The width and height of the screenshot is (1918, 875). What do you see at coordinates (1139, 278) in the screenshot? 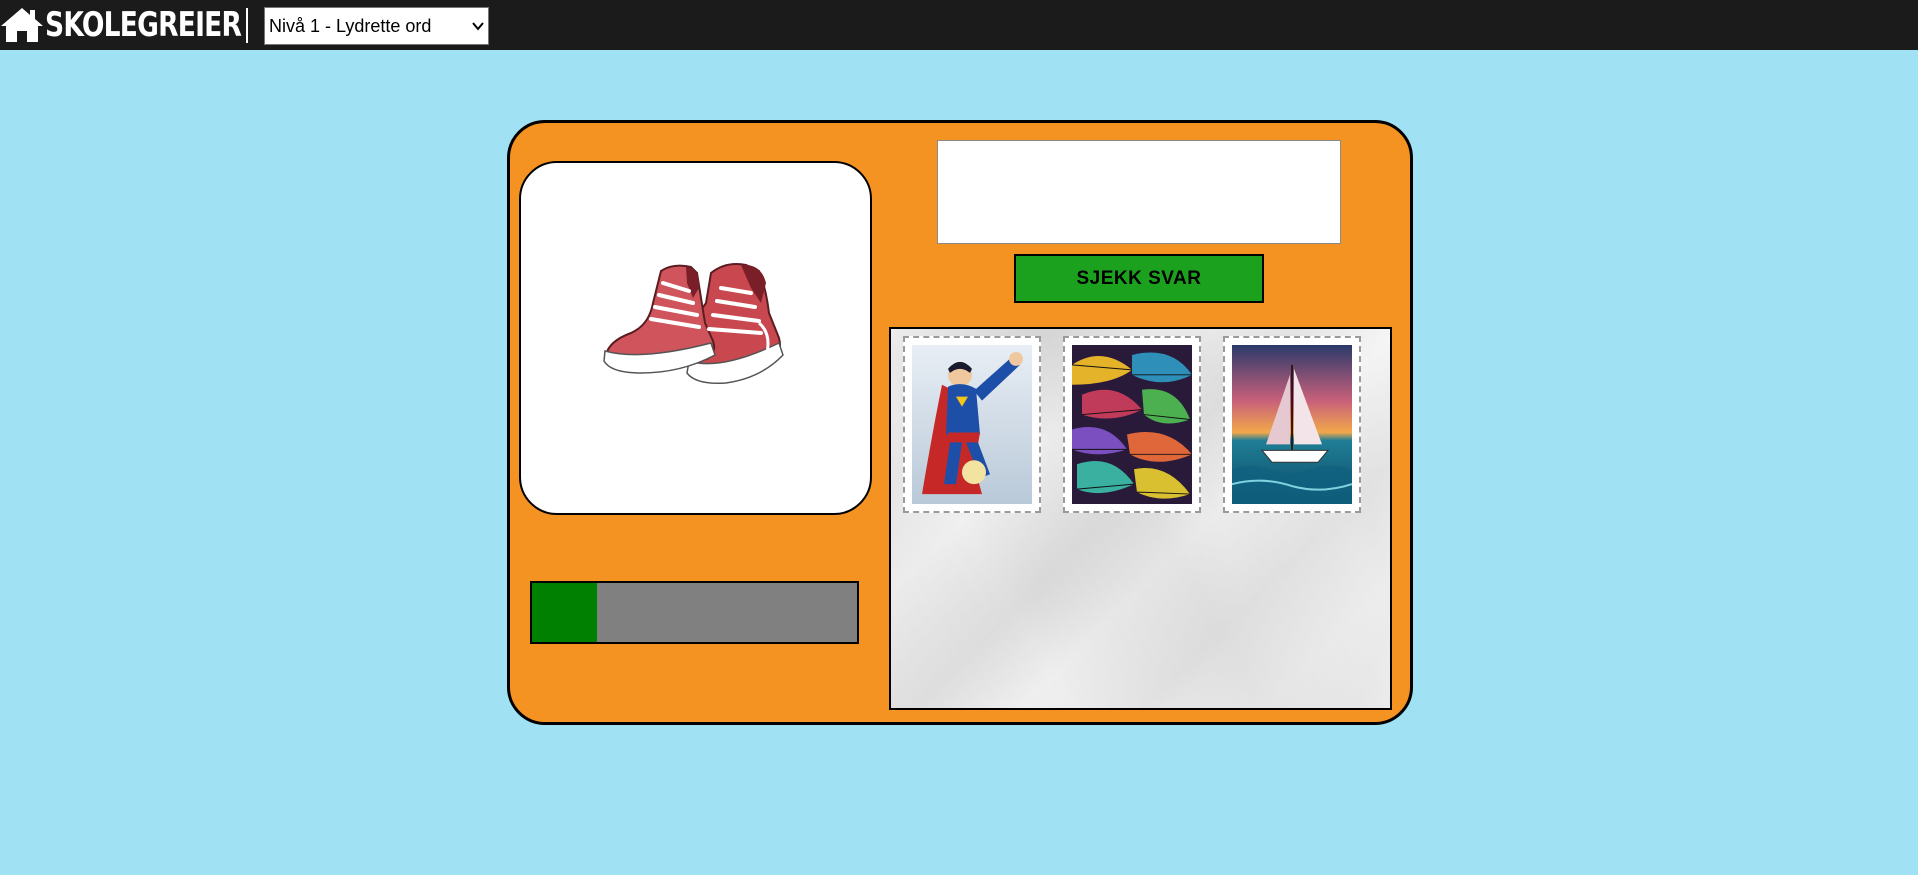
I see `check-answer-button: SJEKK SVAR` at bounding box center [1139, 278].